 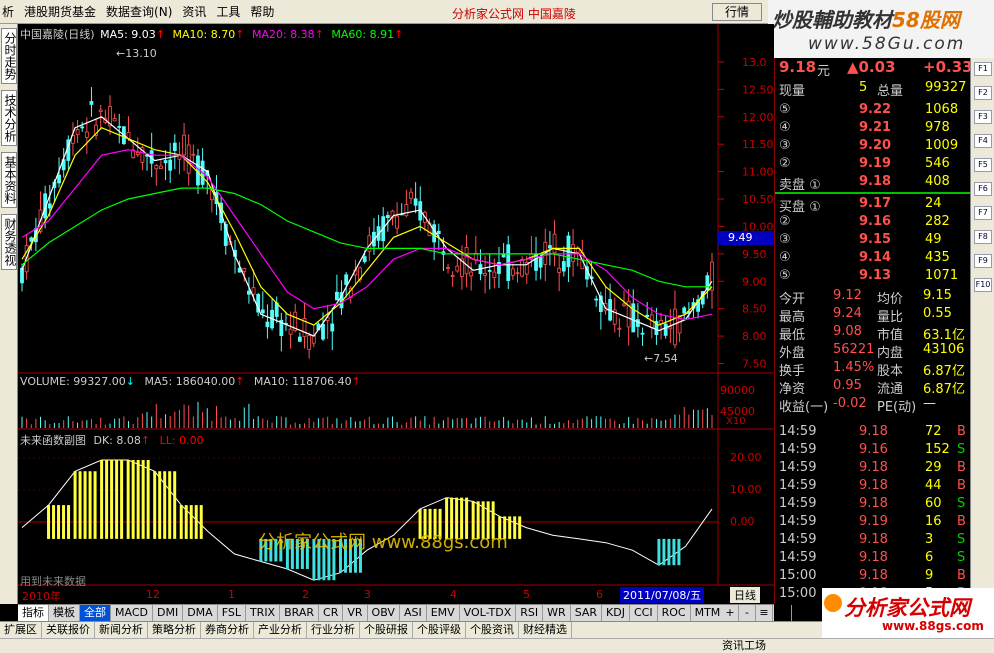 What do you see at coordinates (983, 69) in the screenshot?
I see `function-key-f1: F1` at bounding box center [983, 69].